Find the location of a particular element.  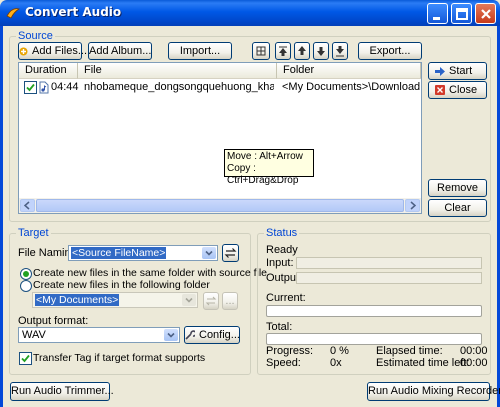

row-checkbox is located at coordinates (30, 87).